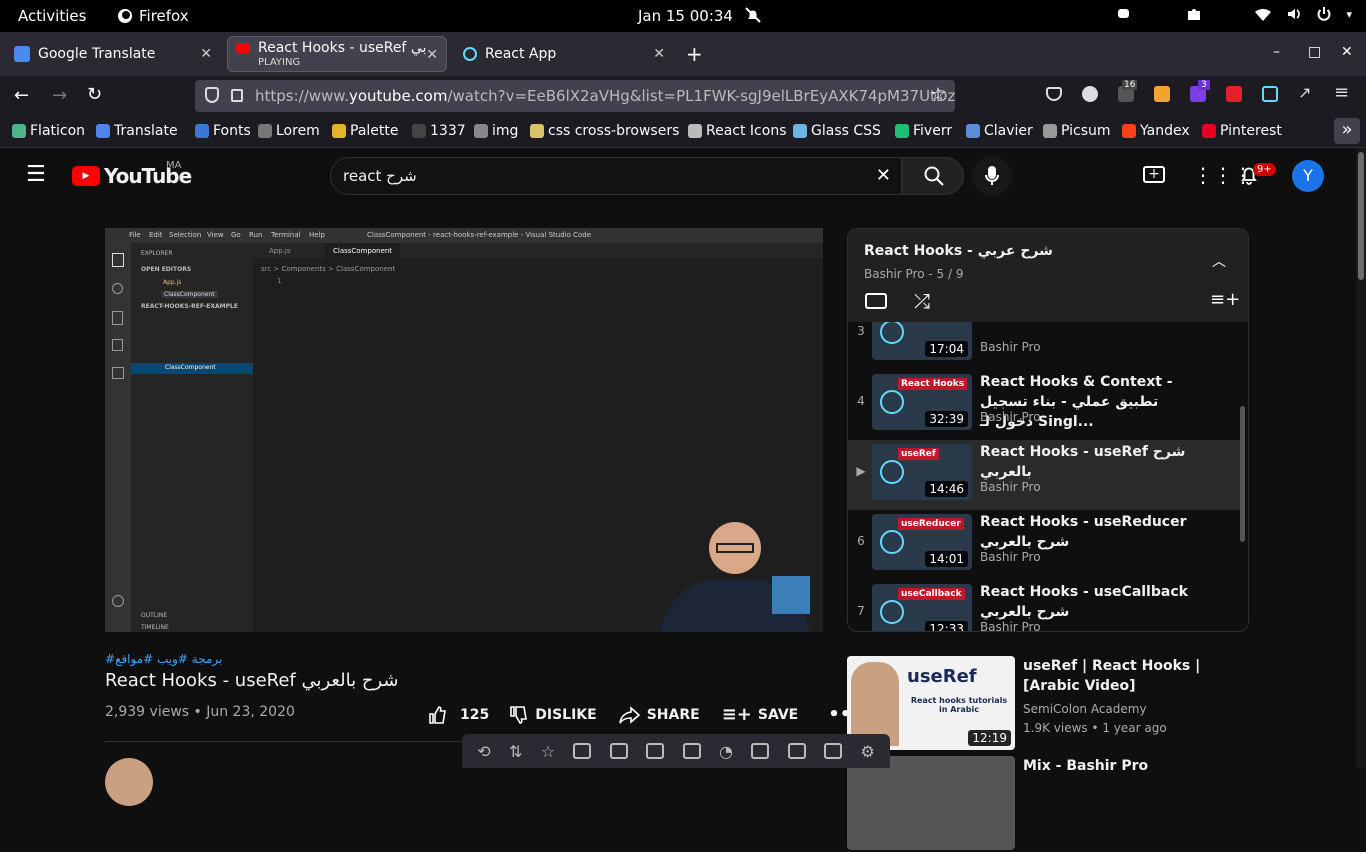 The image size is (1366, 852). What do you see at coordinates (1054, 94) in the screenshot?
I see `pocket-icon` at bounding box center [1054, 94].